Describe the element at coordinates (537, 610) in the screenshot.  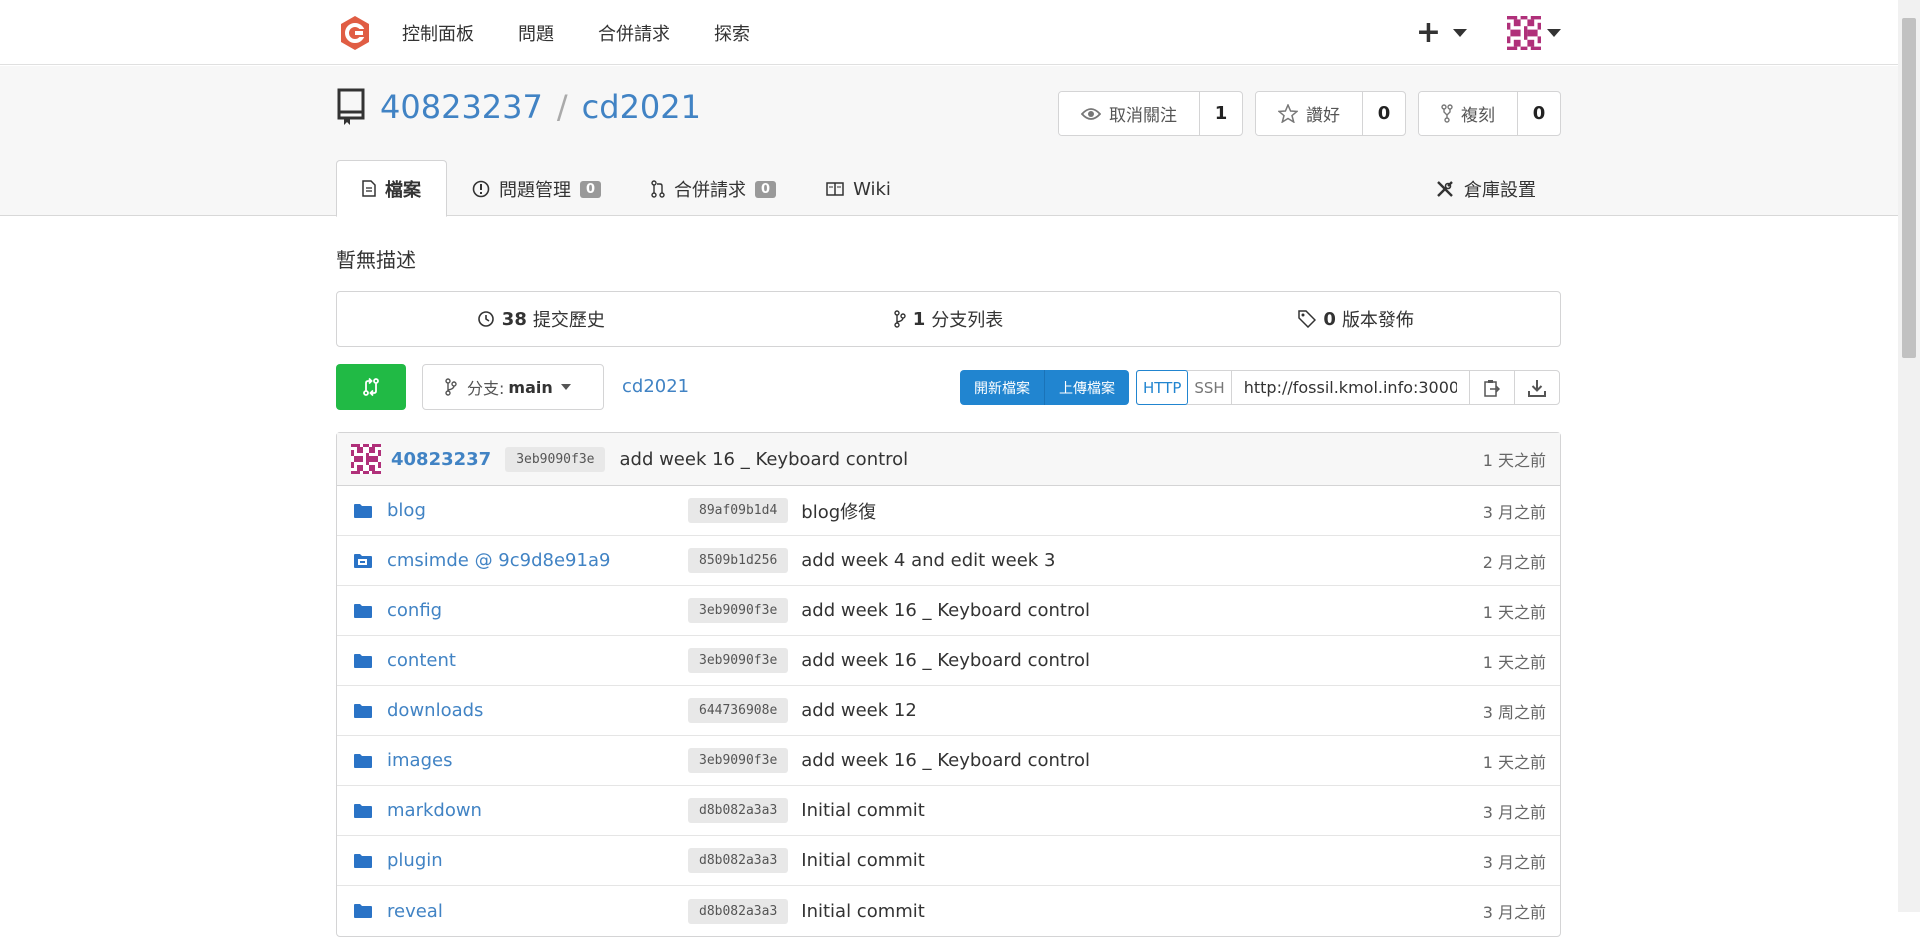
I see `file-name-link: config` at that location.